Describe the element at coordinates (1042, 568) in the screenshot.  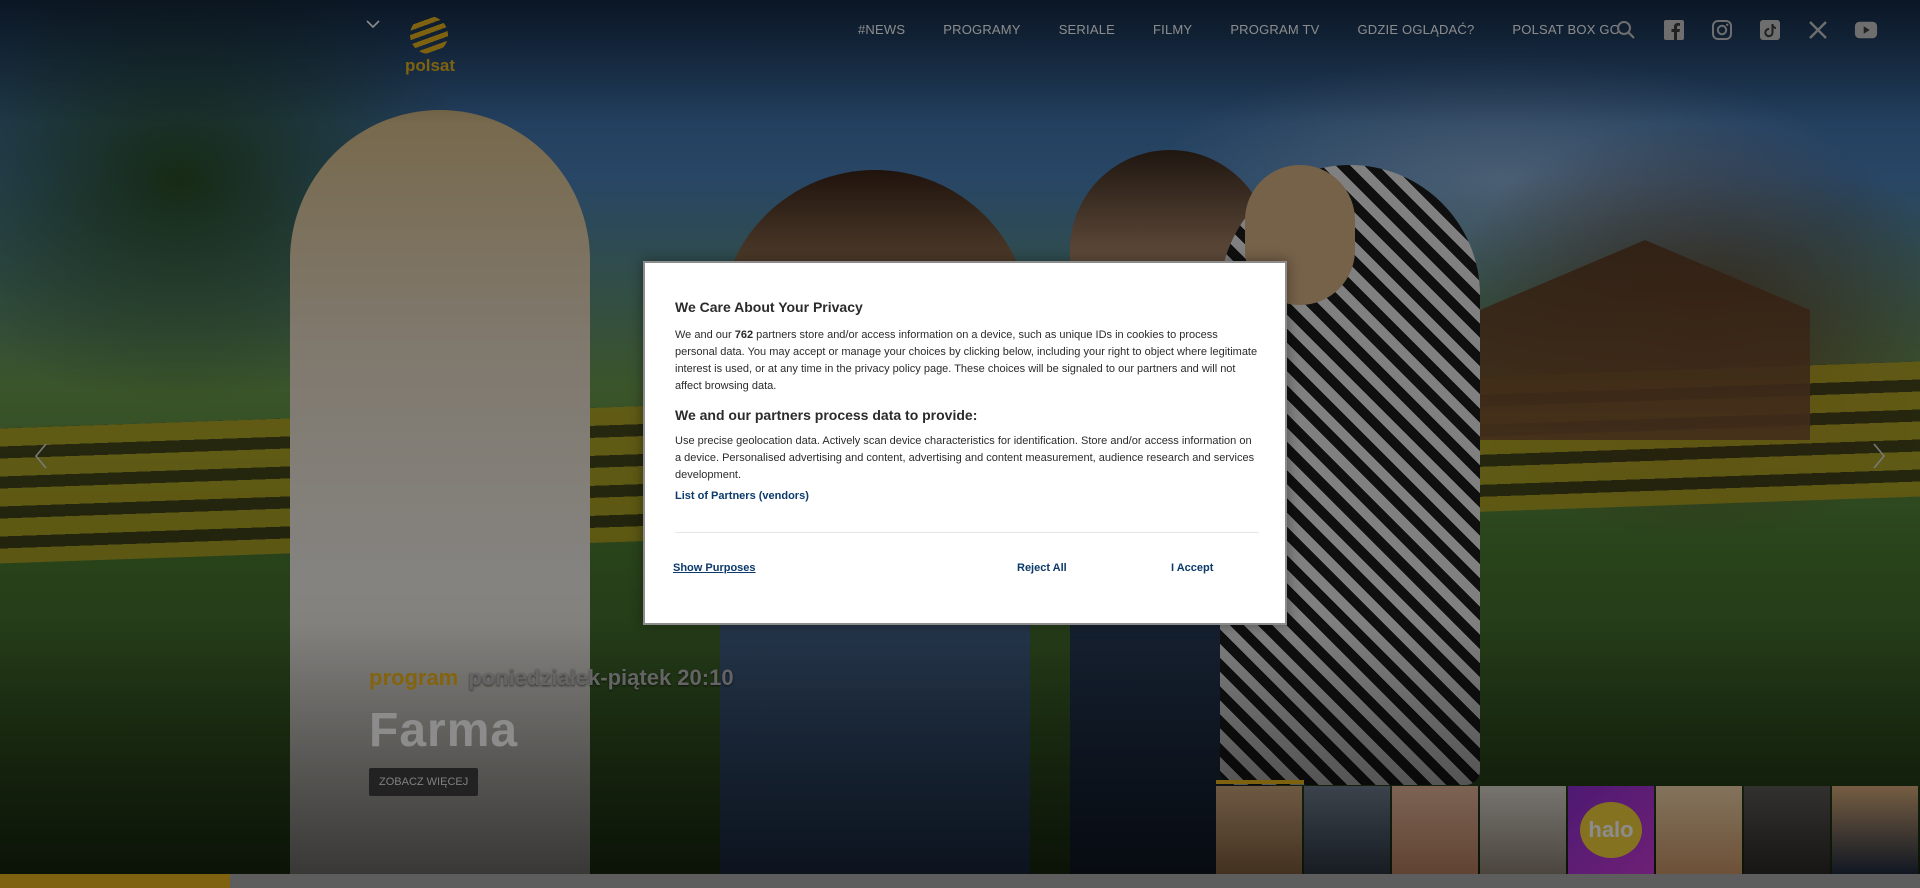
I see `reject-all-button: Reject All` at that location.